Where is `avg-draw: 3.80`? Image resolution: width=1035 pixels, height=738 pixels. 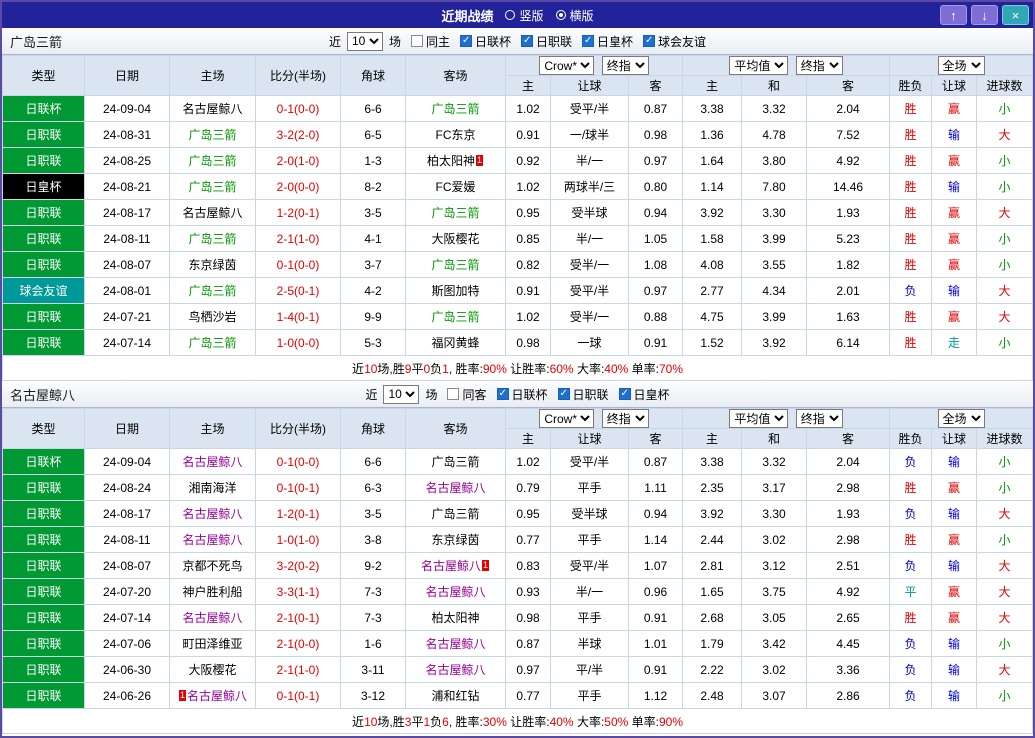 avg-draw: 3.80 is located at coordinates (774, 160).